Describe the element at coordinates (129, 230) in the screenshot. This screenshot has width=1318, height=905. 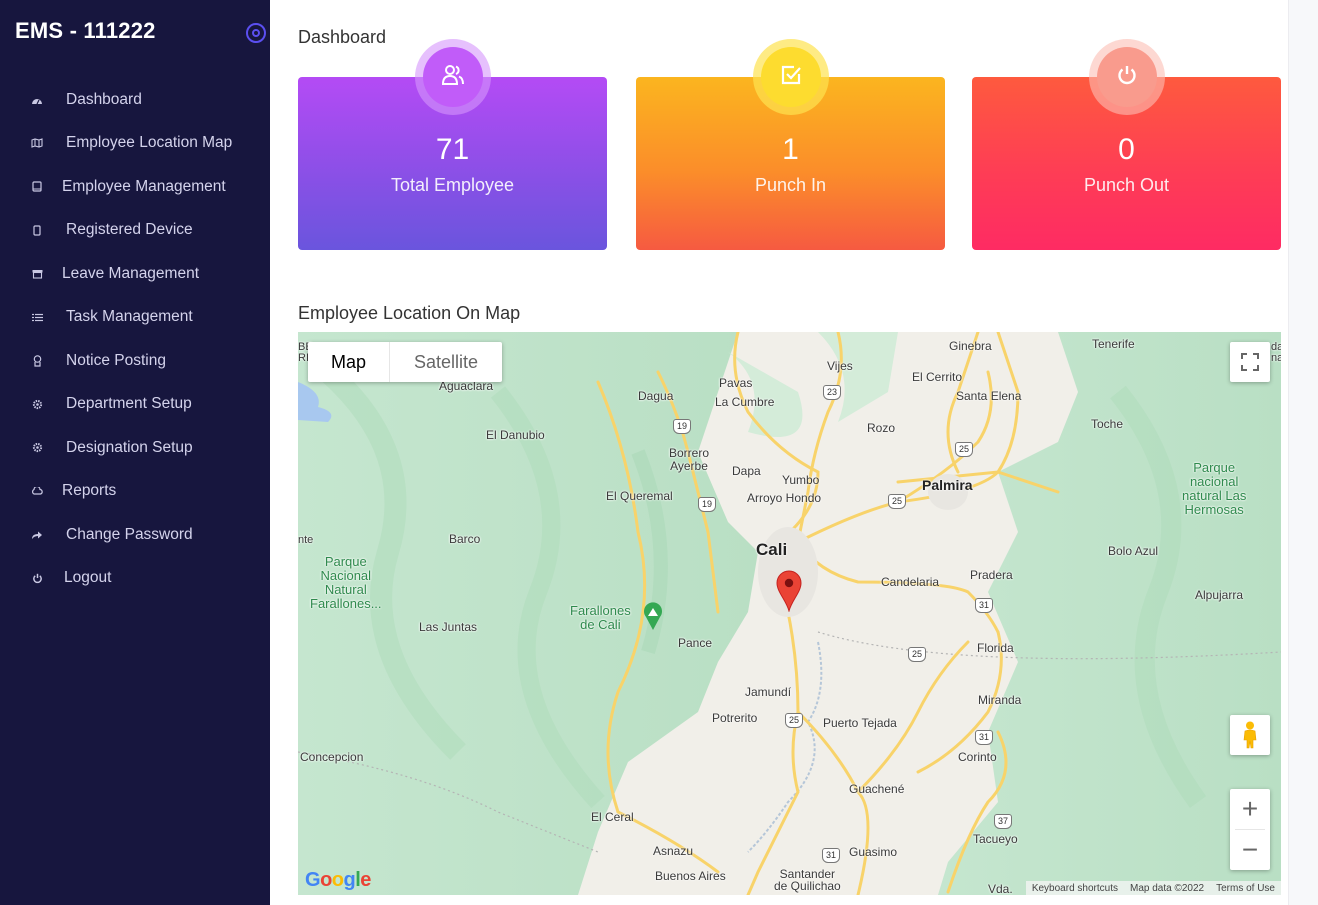
I see `sidebar-item-label: Registered Device` at that location.